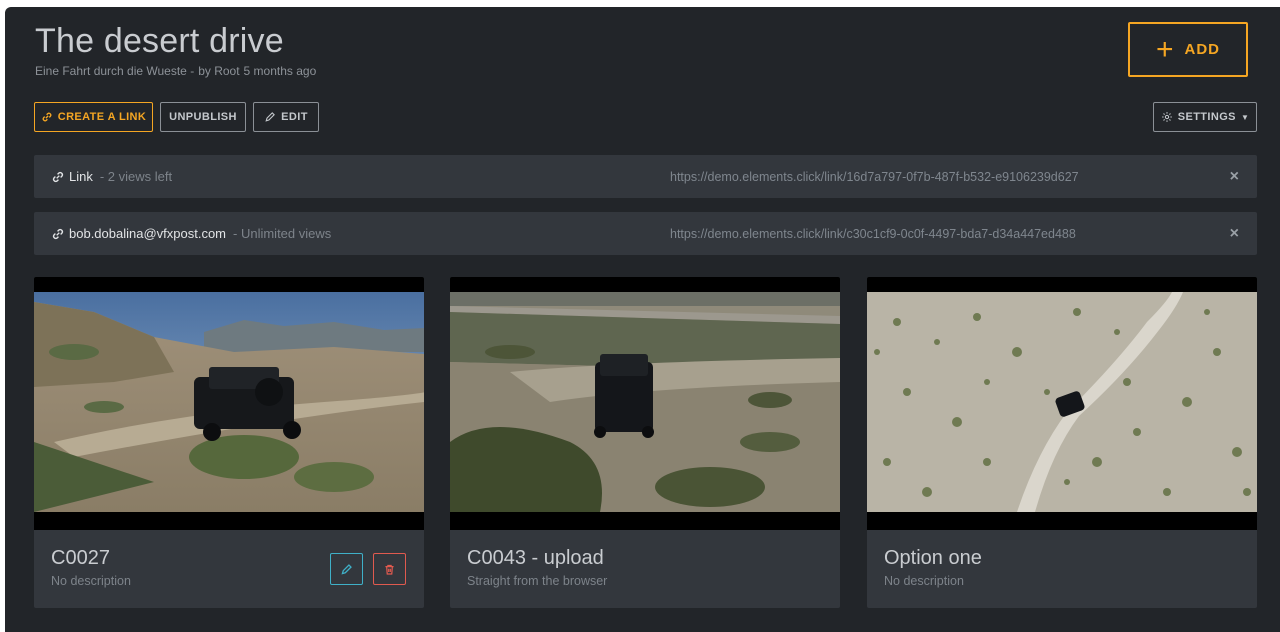  I want to click on clip-description: Straight from the browser, so click(537, 581).